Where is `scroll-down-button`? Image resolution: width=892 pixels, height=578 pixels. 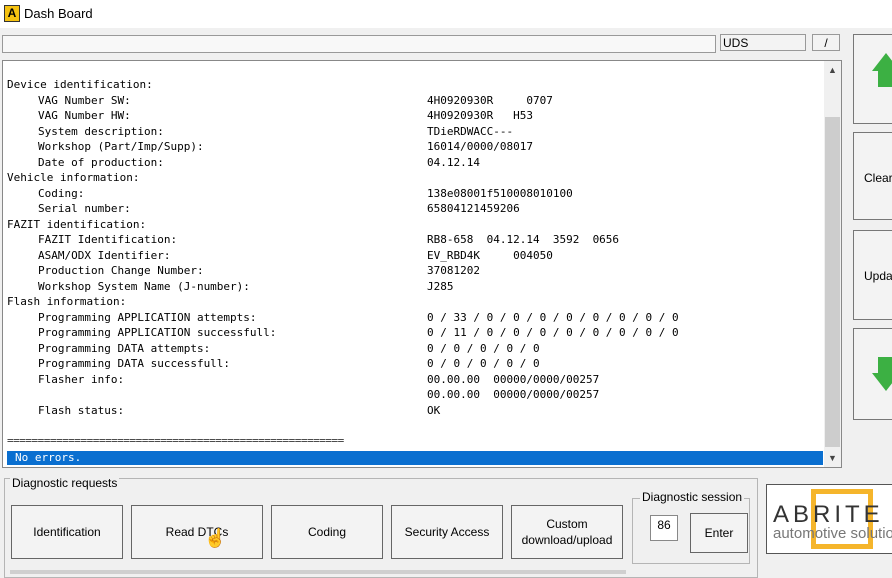 scroll-down-button is located at coordinates (872, 374).